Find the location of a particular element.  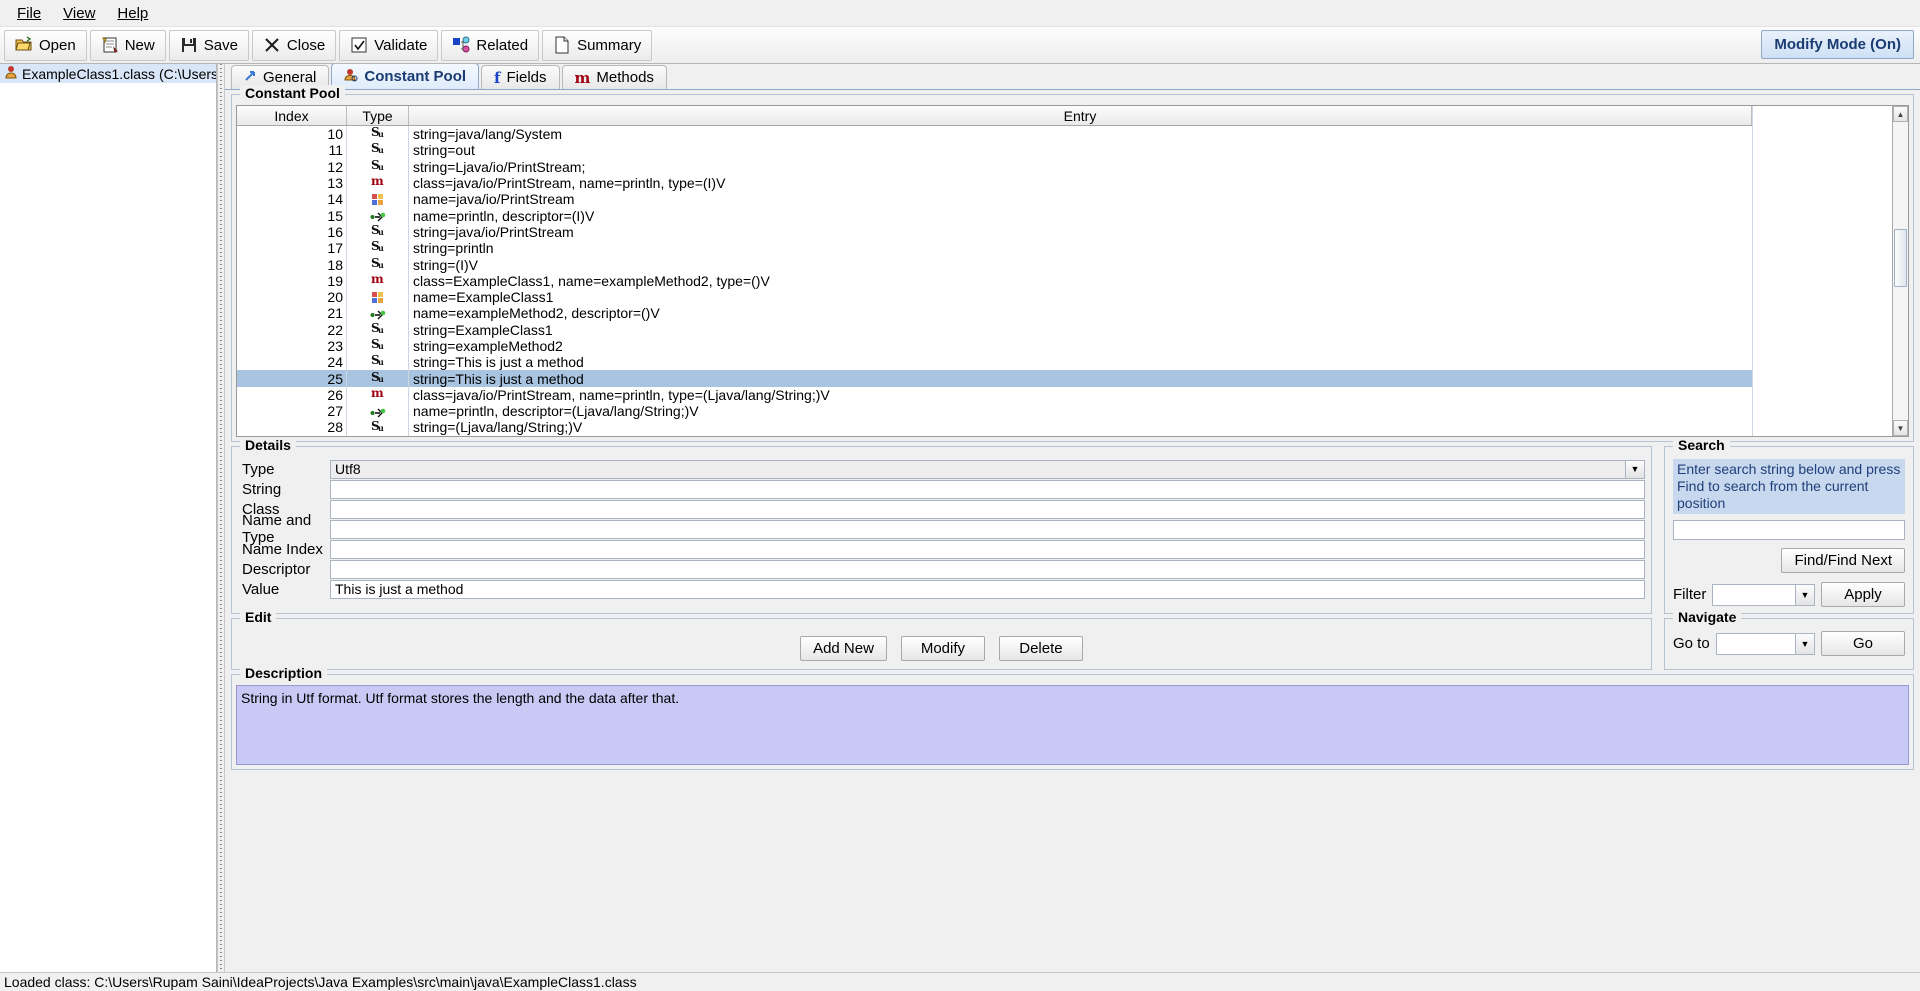

table-row: 10 Su string=java/lang/System is located at coordinates (994, 134).